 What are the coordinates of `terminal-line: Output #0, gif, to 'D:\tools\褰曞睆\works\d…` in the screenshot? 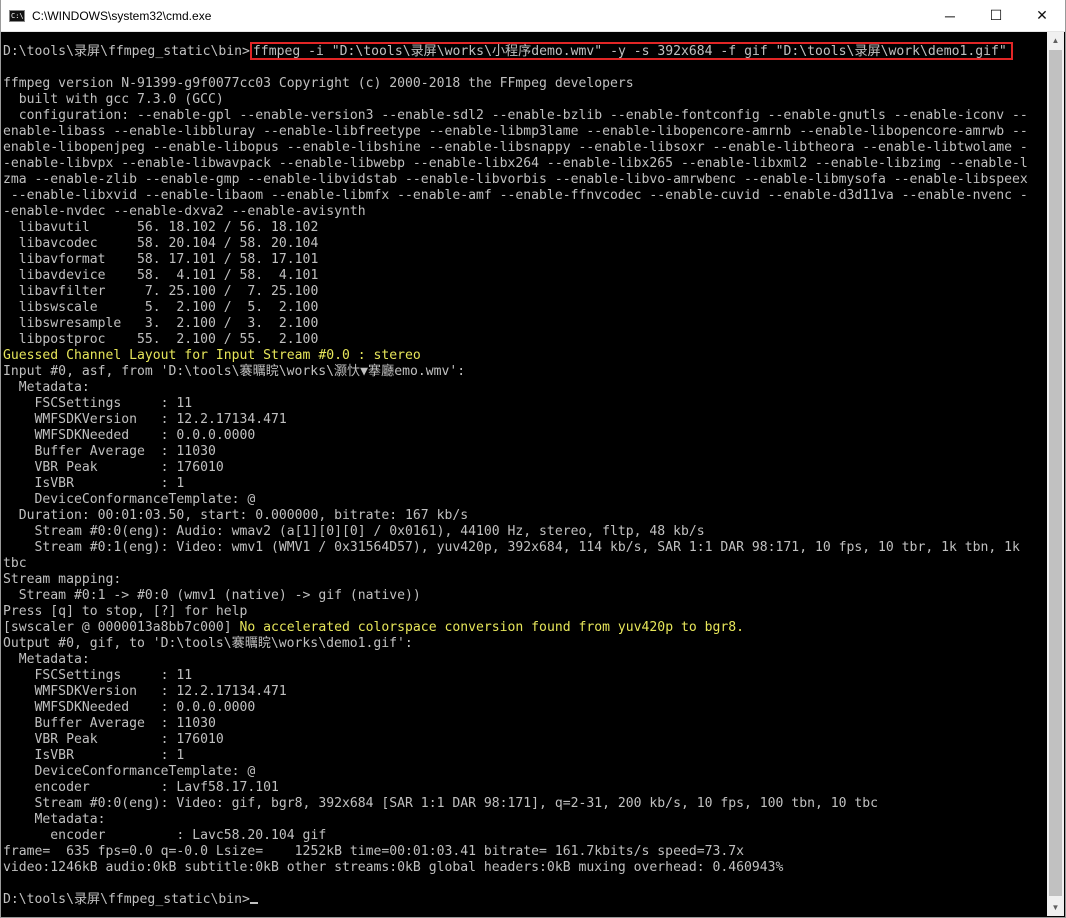 It's located at (208, 643).